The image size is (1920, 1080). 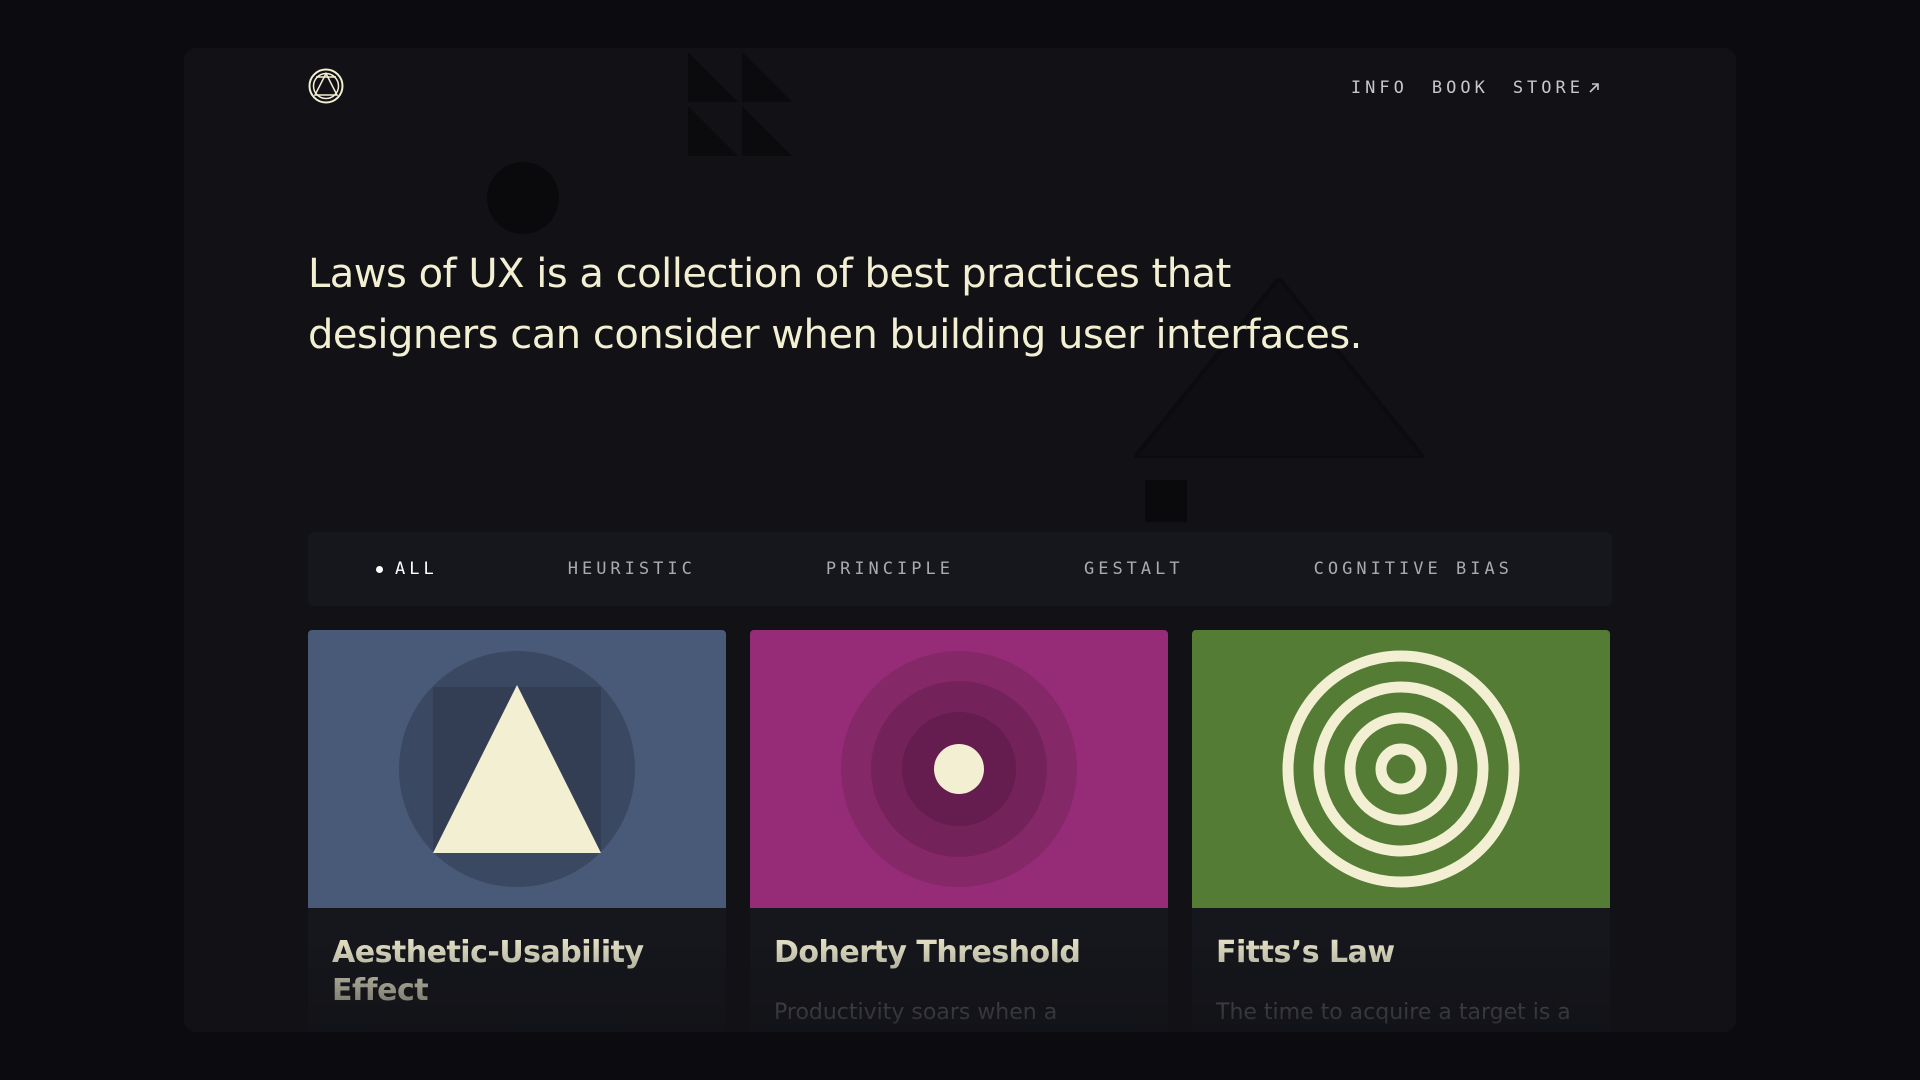 What do you see at coordinates (1305, 952) in the screenshot?
I see `card-title: Fitts’s Law` at bounding box center [1305, 952].